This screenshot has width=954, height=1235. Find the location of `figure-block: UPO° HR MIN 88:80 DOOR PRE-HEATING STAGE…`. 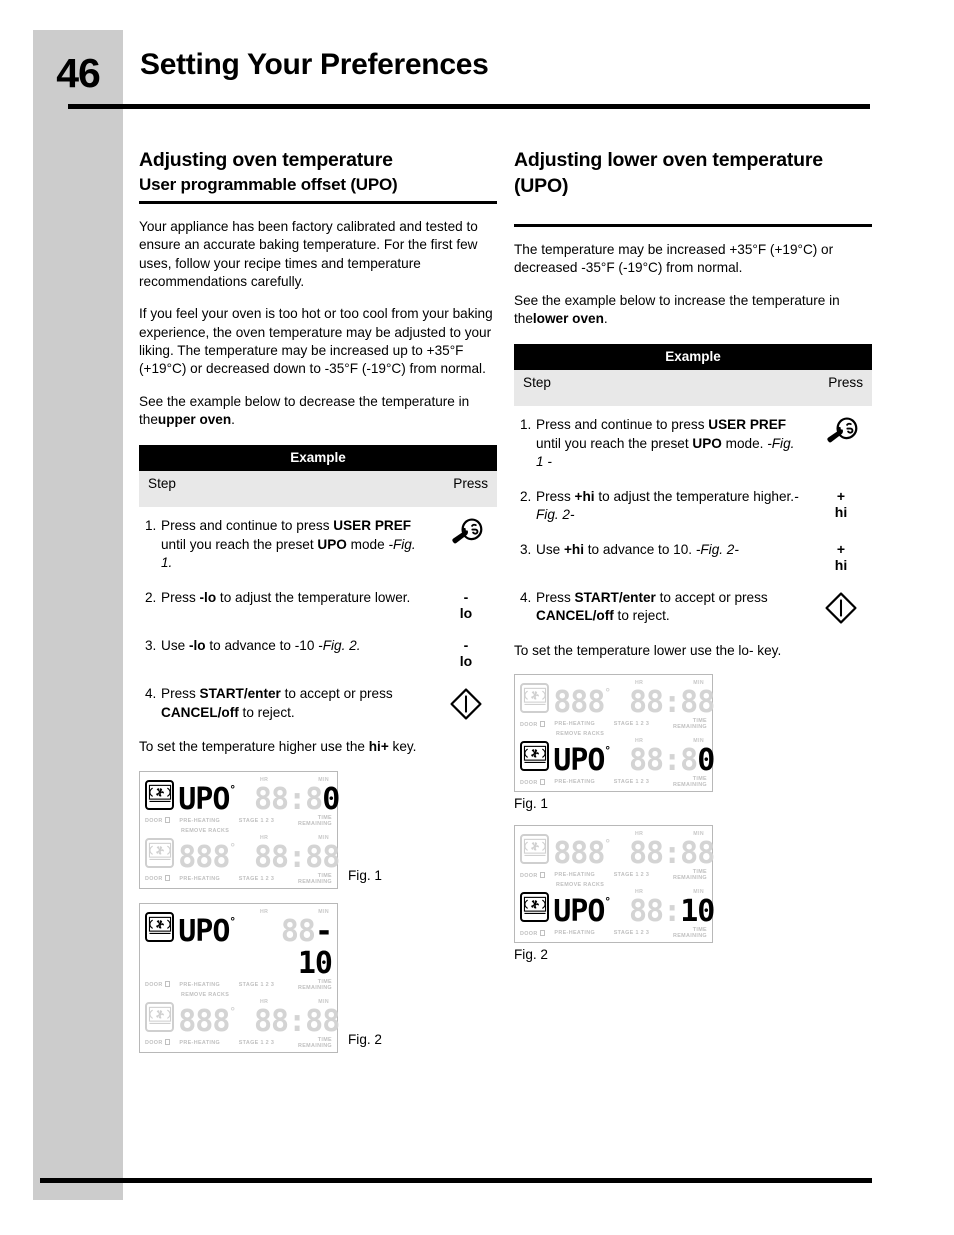

figure-block: UPO° HR MIN 88:80 DOOR PRE-HEATING STAGE… is located at coordinates (318, 829).